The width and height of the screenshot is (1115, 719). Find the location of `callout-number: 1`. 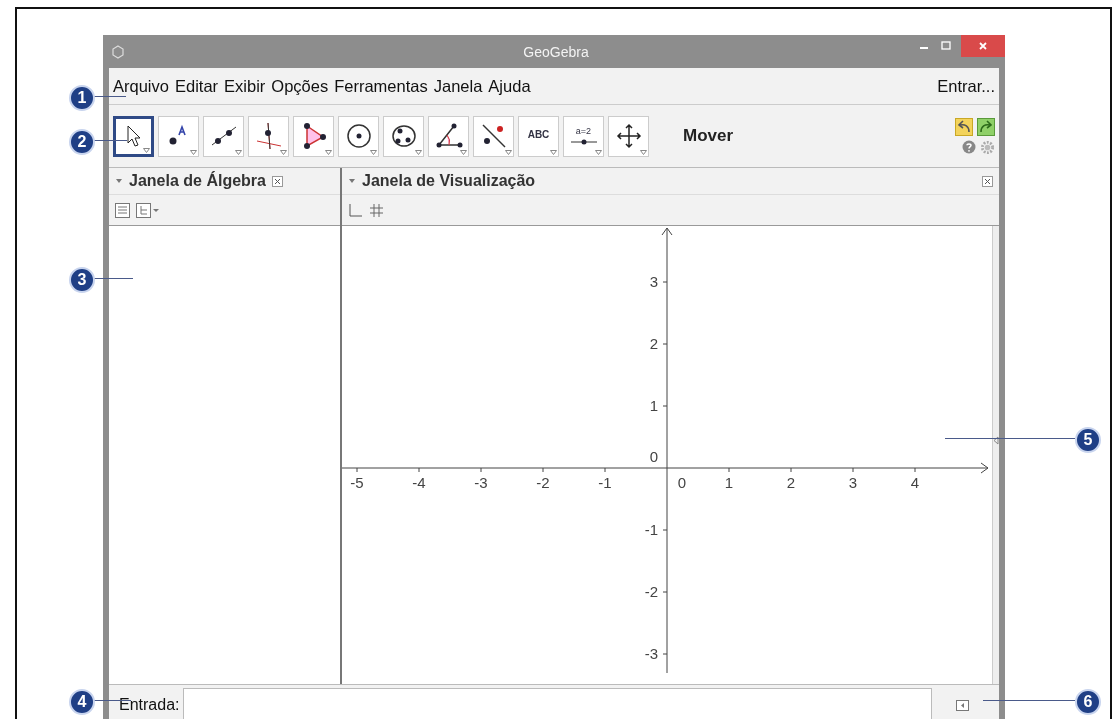

callout-number: 1 is located at coordinates (82, 98).